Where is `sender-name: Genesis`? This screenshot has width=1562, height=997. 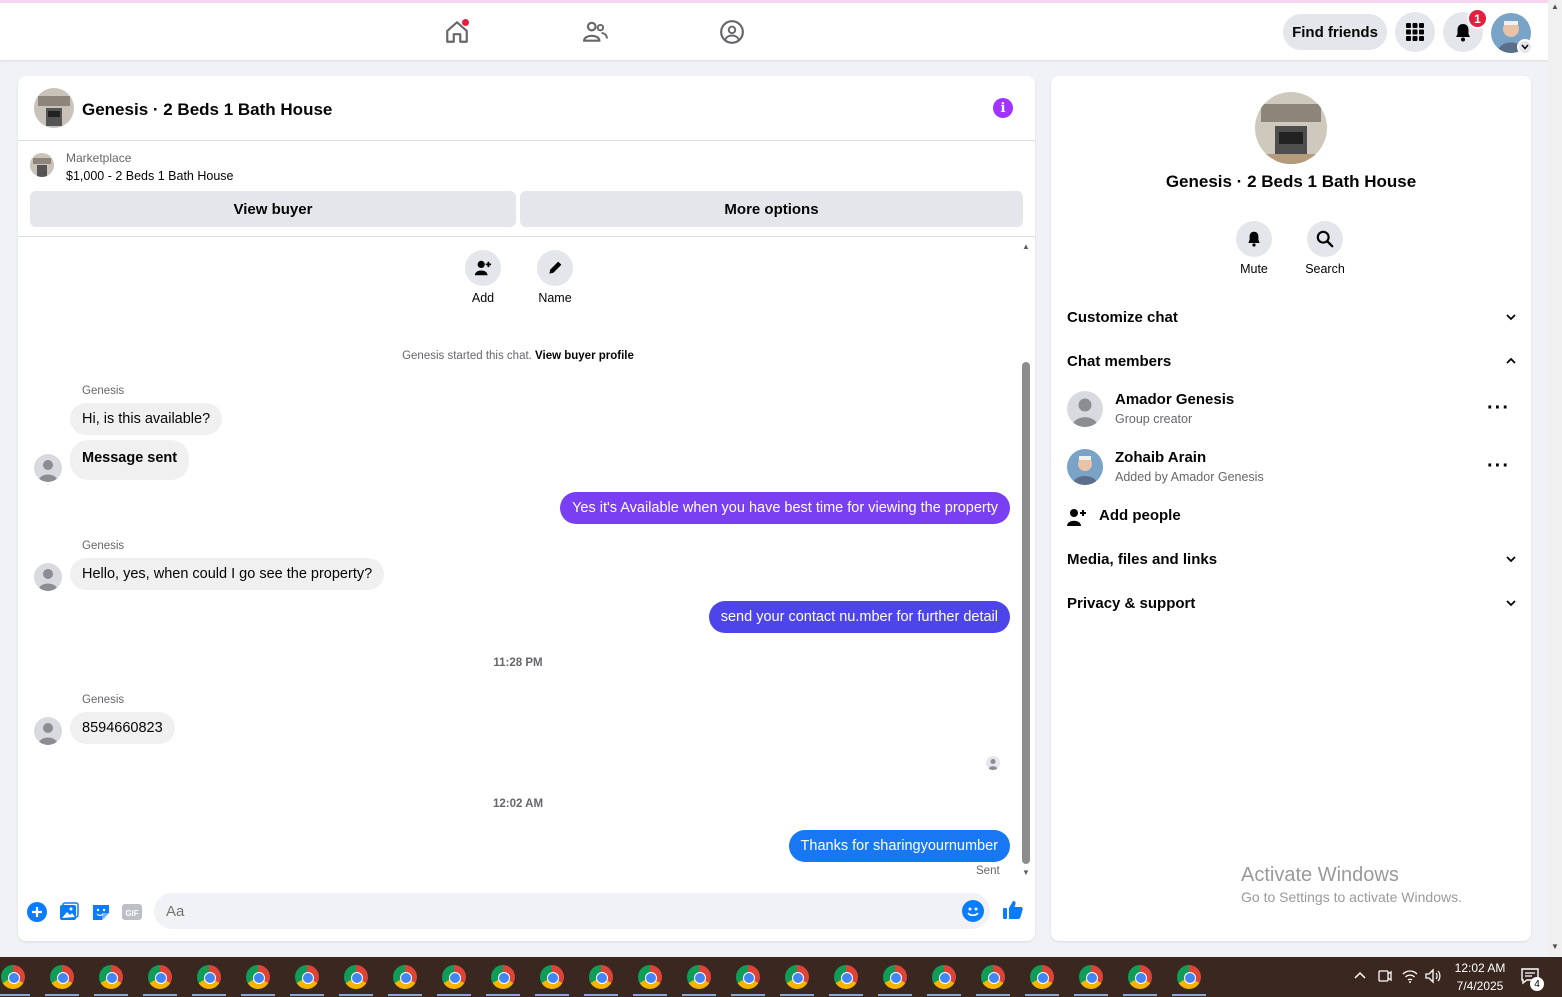 sender-name: Genesis is located at coordinates (103, 546).